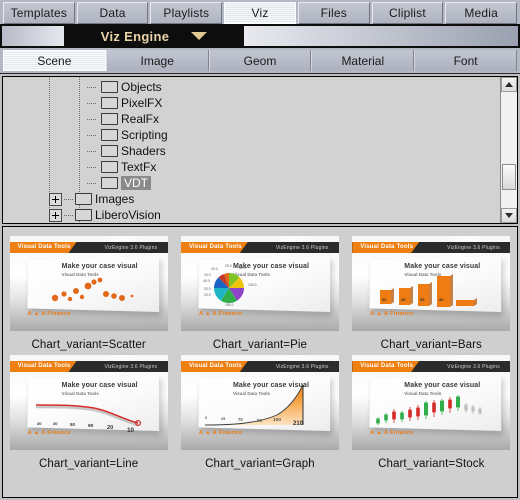 This screenshot has height=500, width=520. What do you see at coordinates (251, 87) in the screenshot?
I see `tree-item-objects: Objects` at bounding box center [251, 87].